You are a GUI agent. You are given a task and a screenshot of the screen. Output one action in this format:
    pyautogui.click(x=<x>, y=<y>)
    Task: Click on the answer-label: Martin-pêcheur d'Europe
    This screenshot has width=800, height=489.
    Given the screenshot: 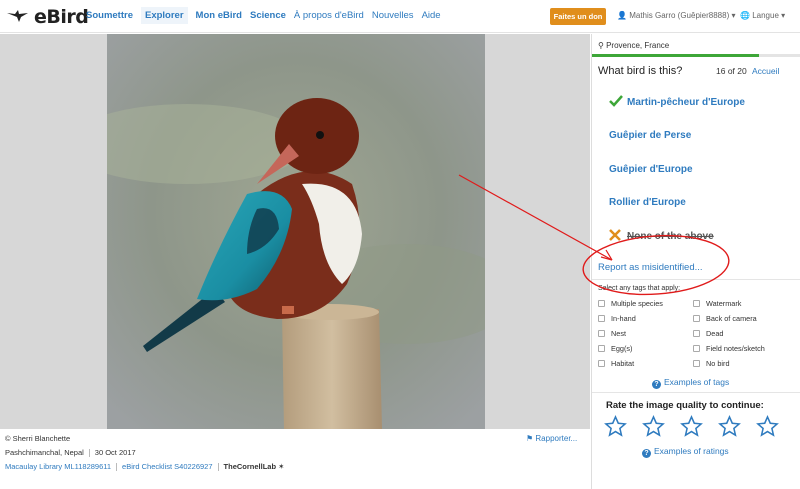 What is the action you would take?
    pyautogui.click(x=686, y=102)
    